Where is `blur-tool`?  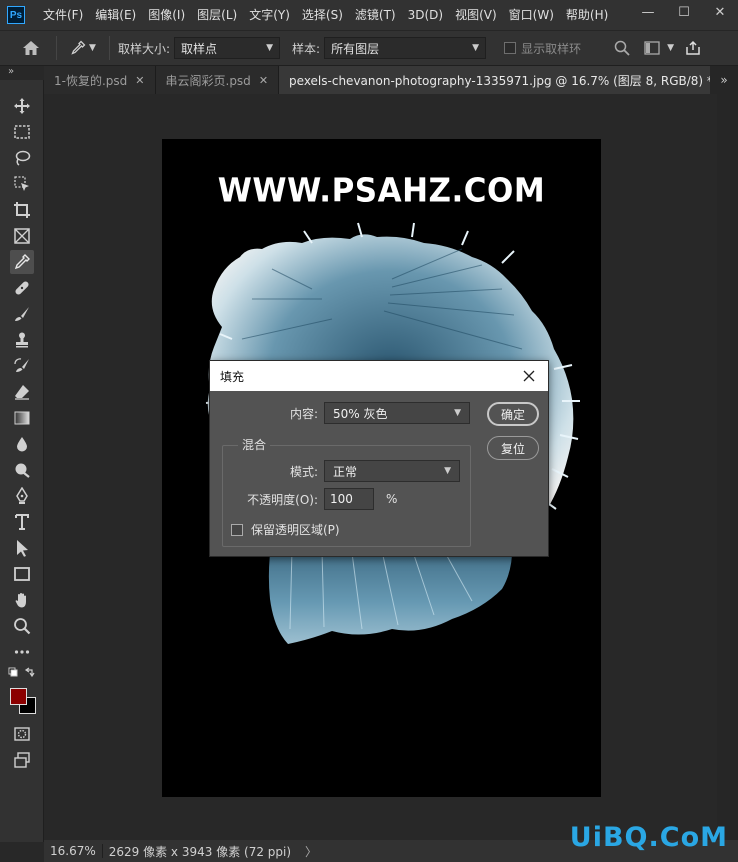
blur-tool is located at coordinates (22, 444).